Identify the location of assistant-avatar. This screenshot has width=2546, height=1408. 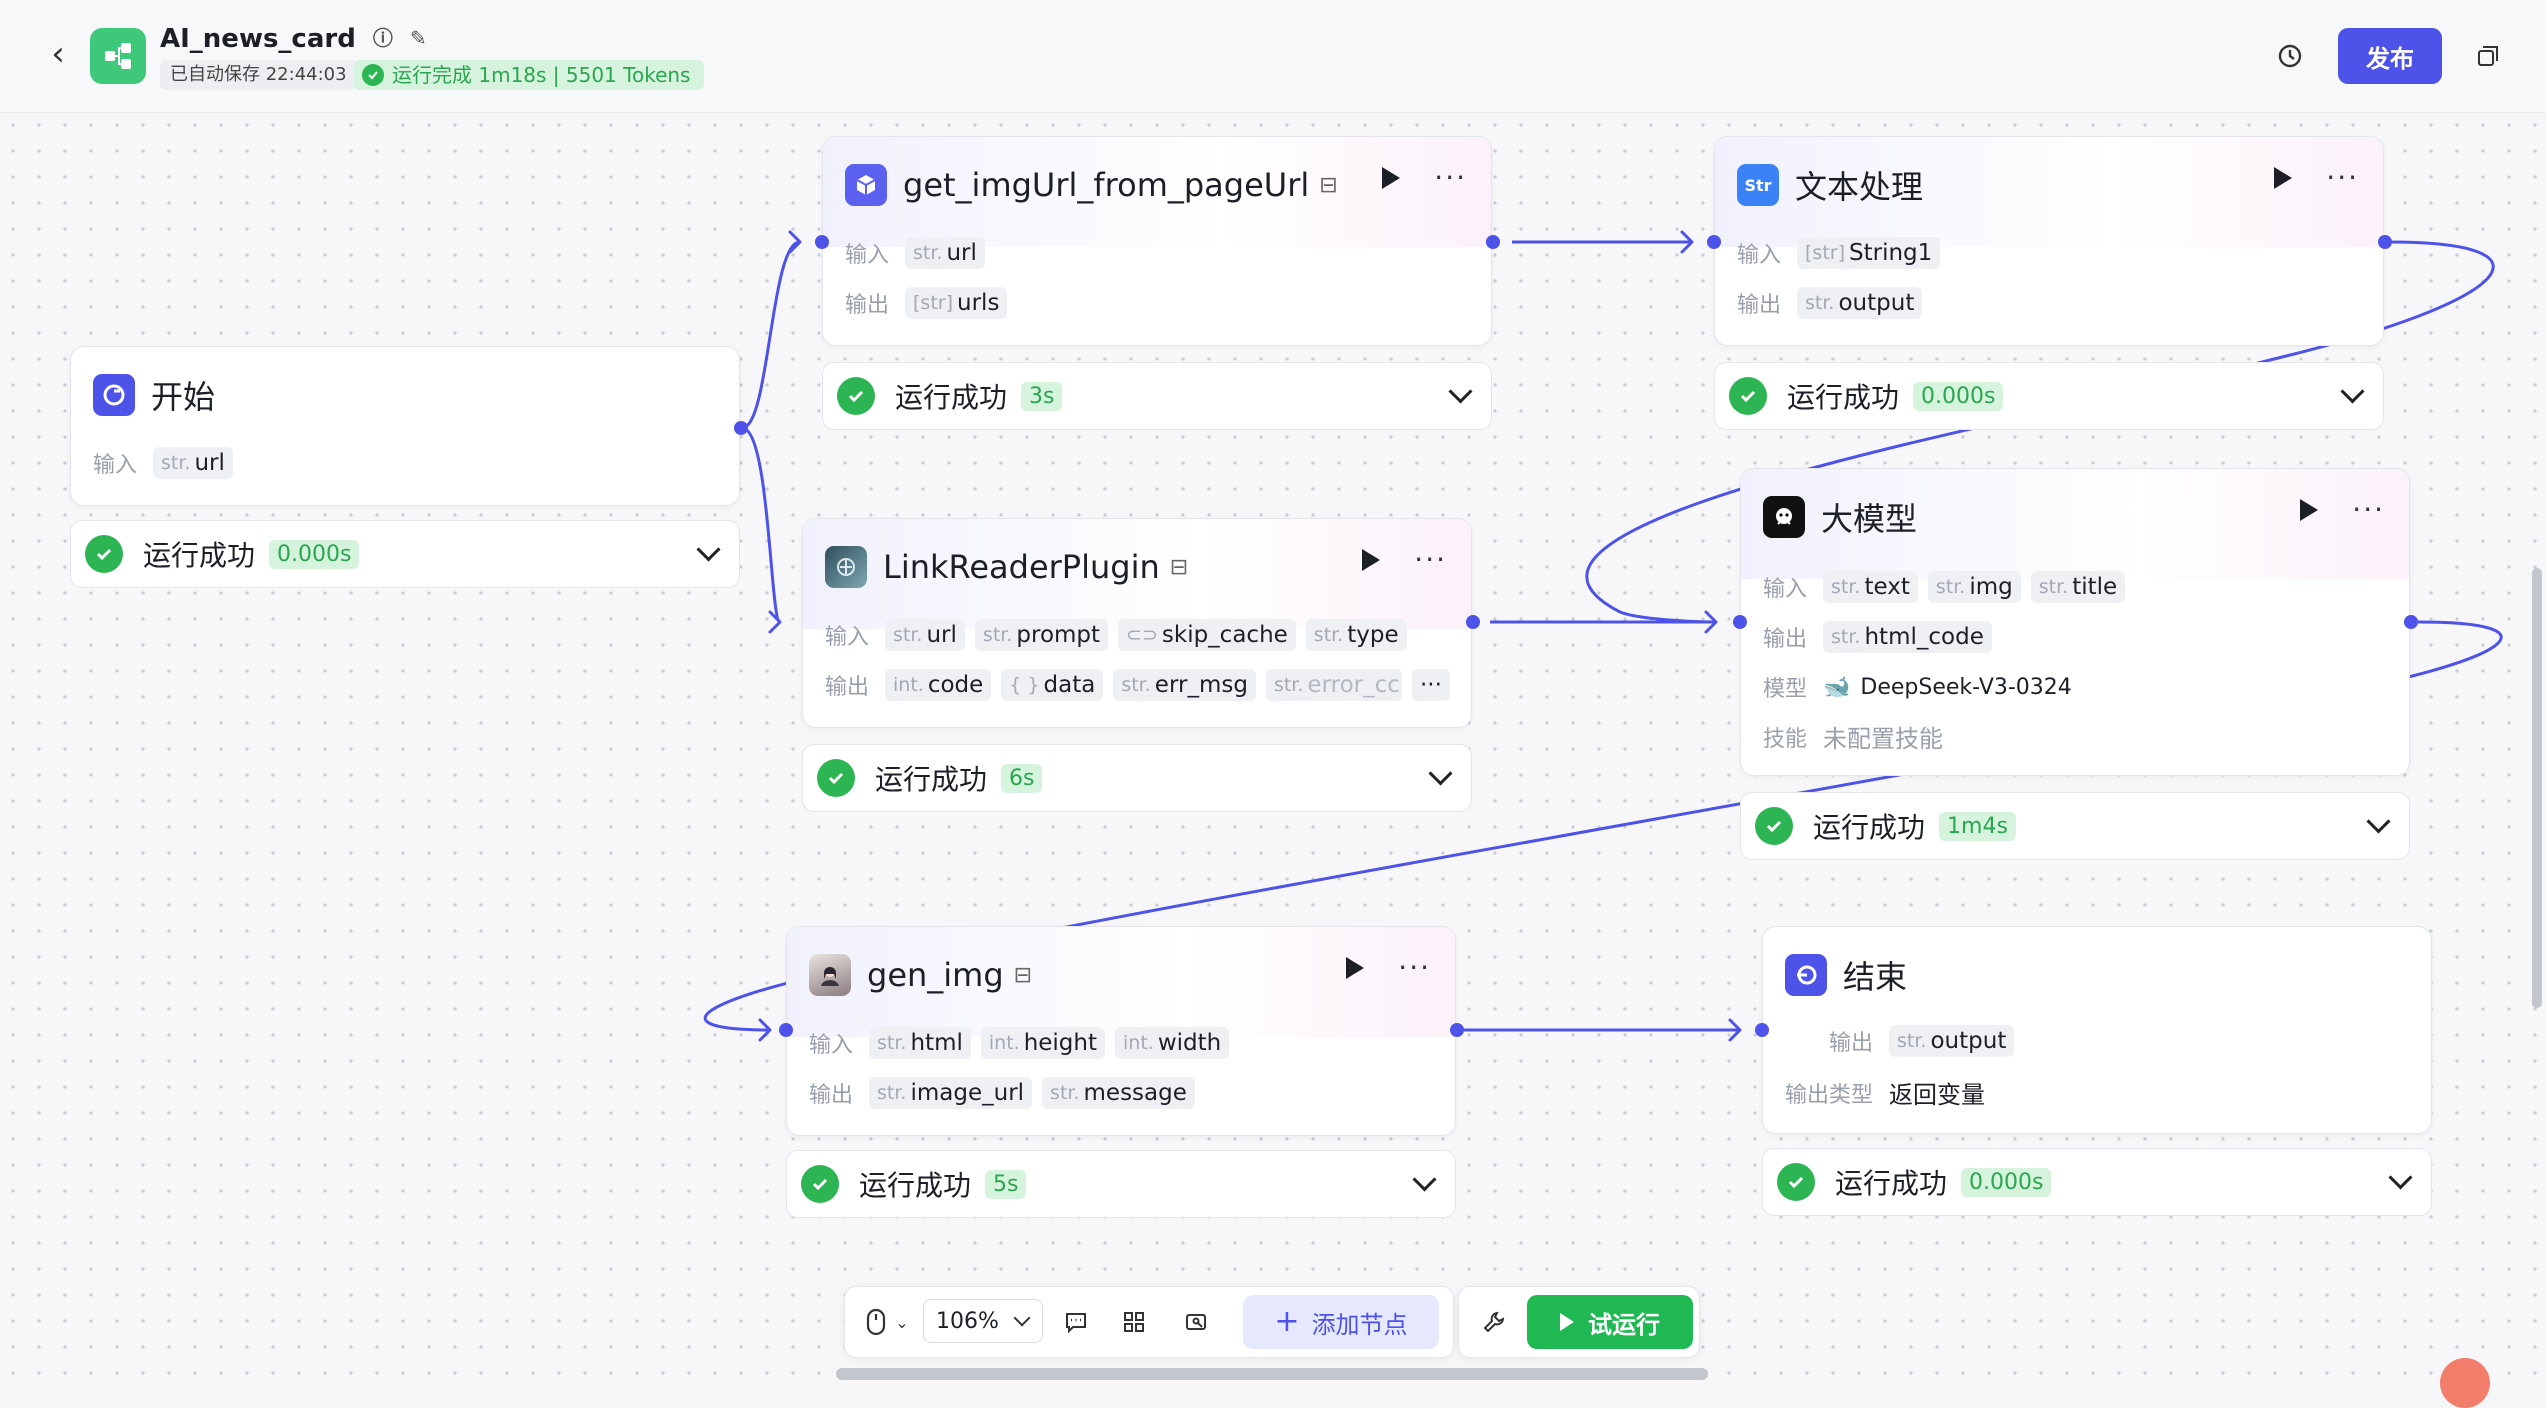
(2465, 1383).